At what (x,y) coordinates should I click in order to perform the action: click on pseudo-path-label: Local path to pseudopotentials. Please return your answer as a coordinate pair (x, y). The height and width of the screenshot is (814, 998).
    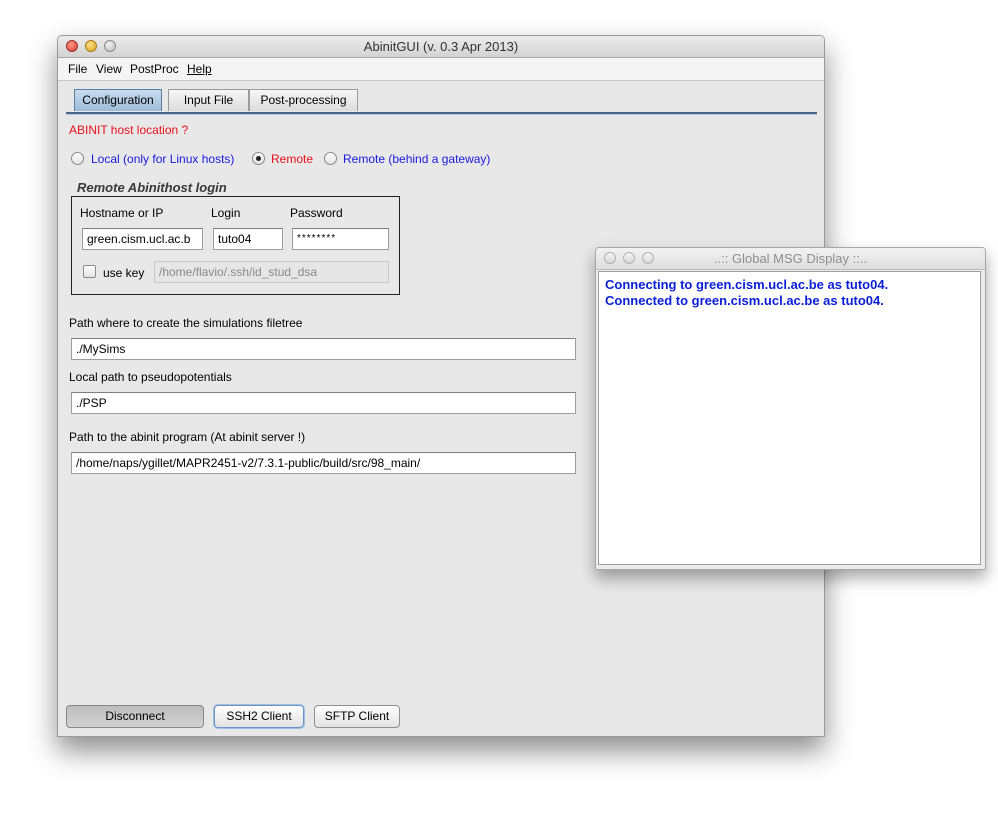
    Looking at the image, I should click on (150, 377).